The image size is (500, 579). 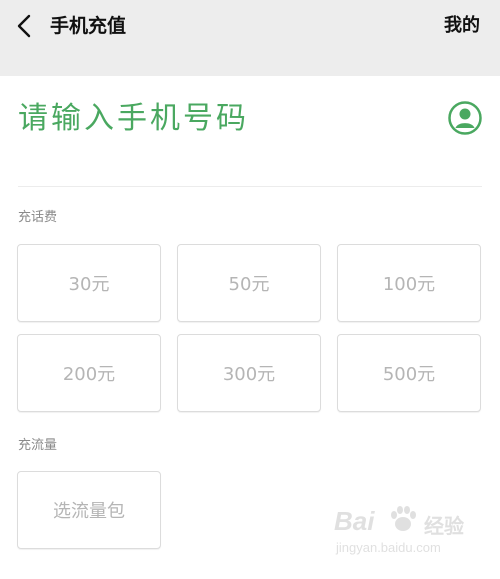 I want to click on page-title: 手机充值, so click(x=88, y=26).